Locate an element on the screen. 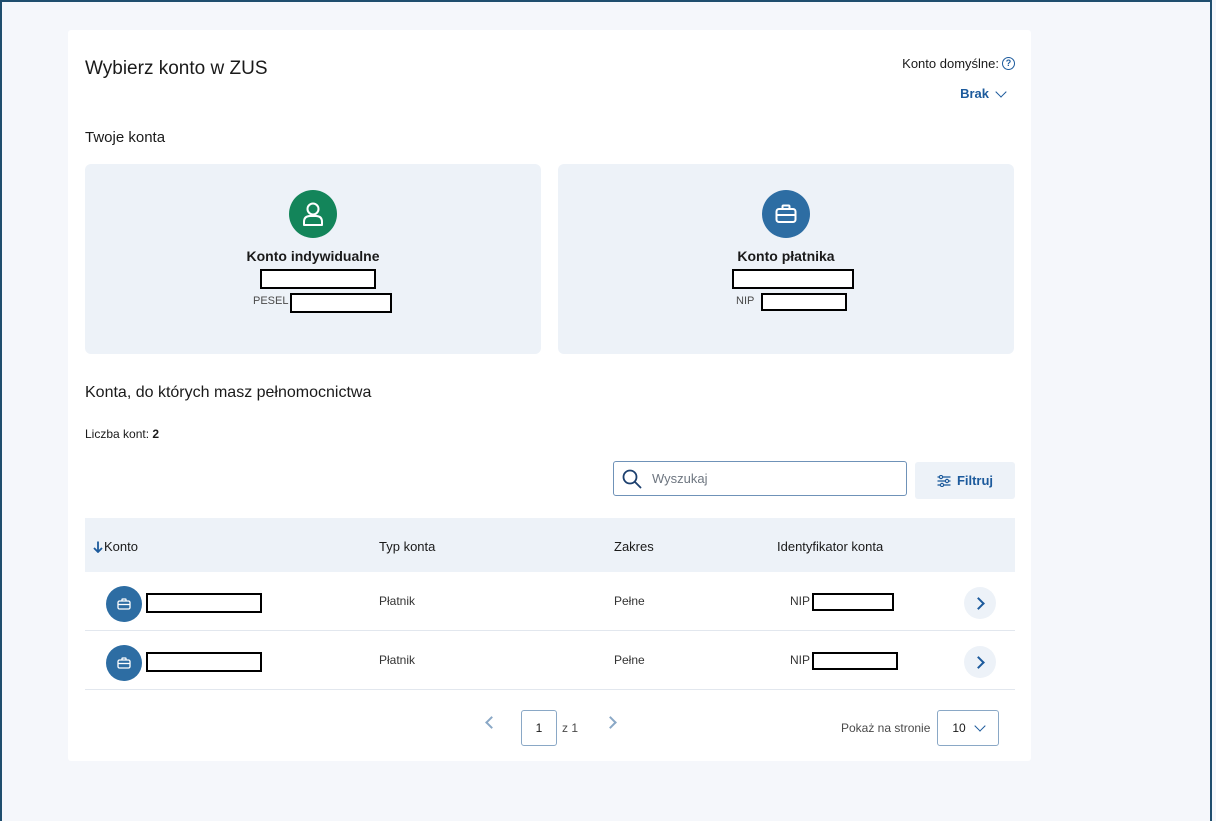 The width and height of the screenshot is (1216, 821). column-header-konto: Konto is located at coordinates (121, 546).